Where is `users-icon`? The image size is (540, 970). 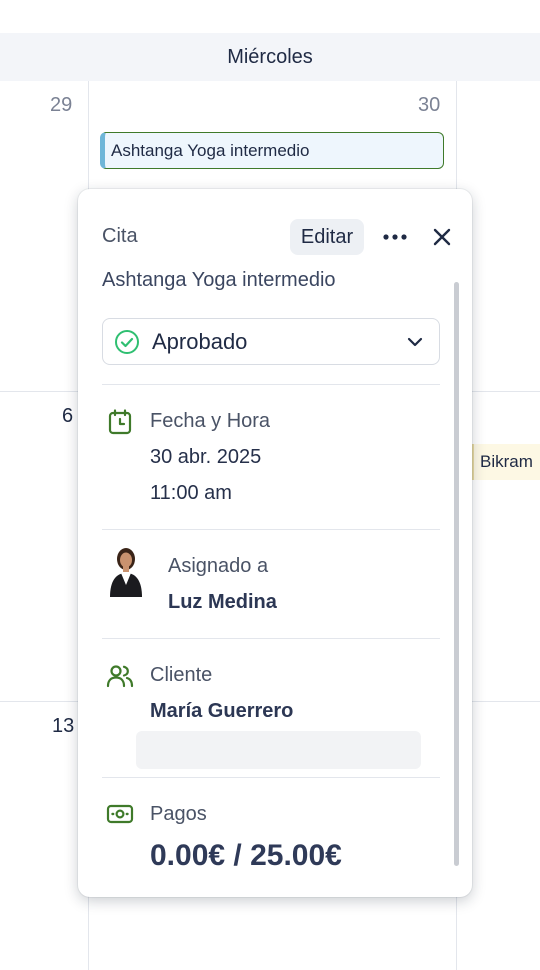
users-icon is located at coordinates (120, 676).